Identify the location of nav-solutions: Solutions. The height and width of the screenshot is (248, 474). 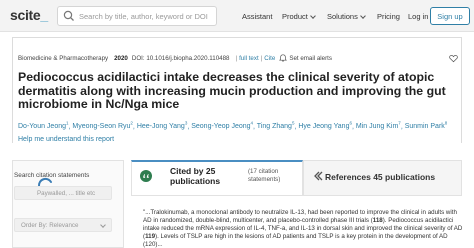
(346, 16).